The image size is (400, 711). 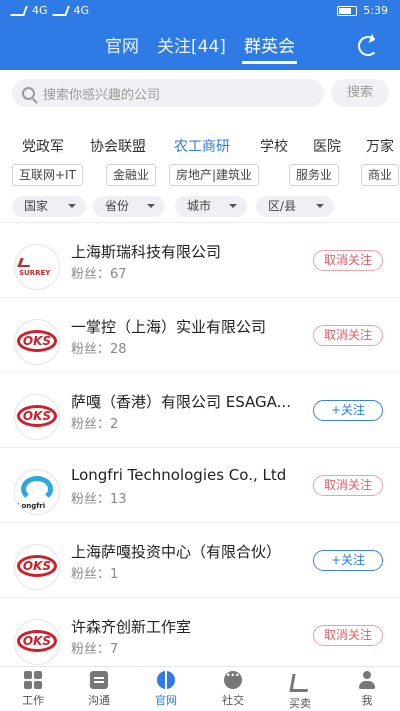 I want to click on fans-count: 粉丝：13, so click(x=99, y=499).